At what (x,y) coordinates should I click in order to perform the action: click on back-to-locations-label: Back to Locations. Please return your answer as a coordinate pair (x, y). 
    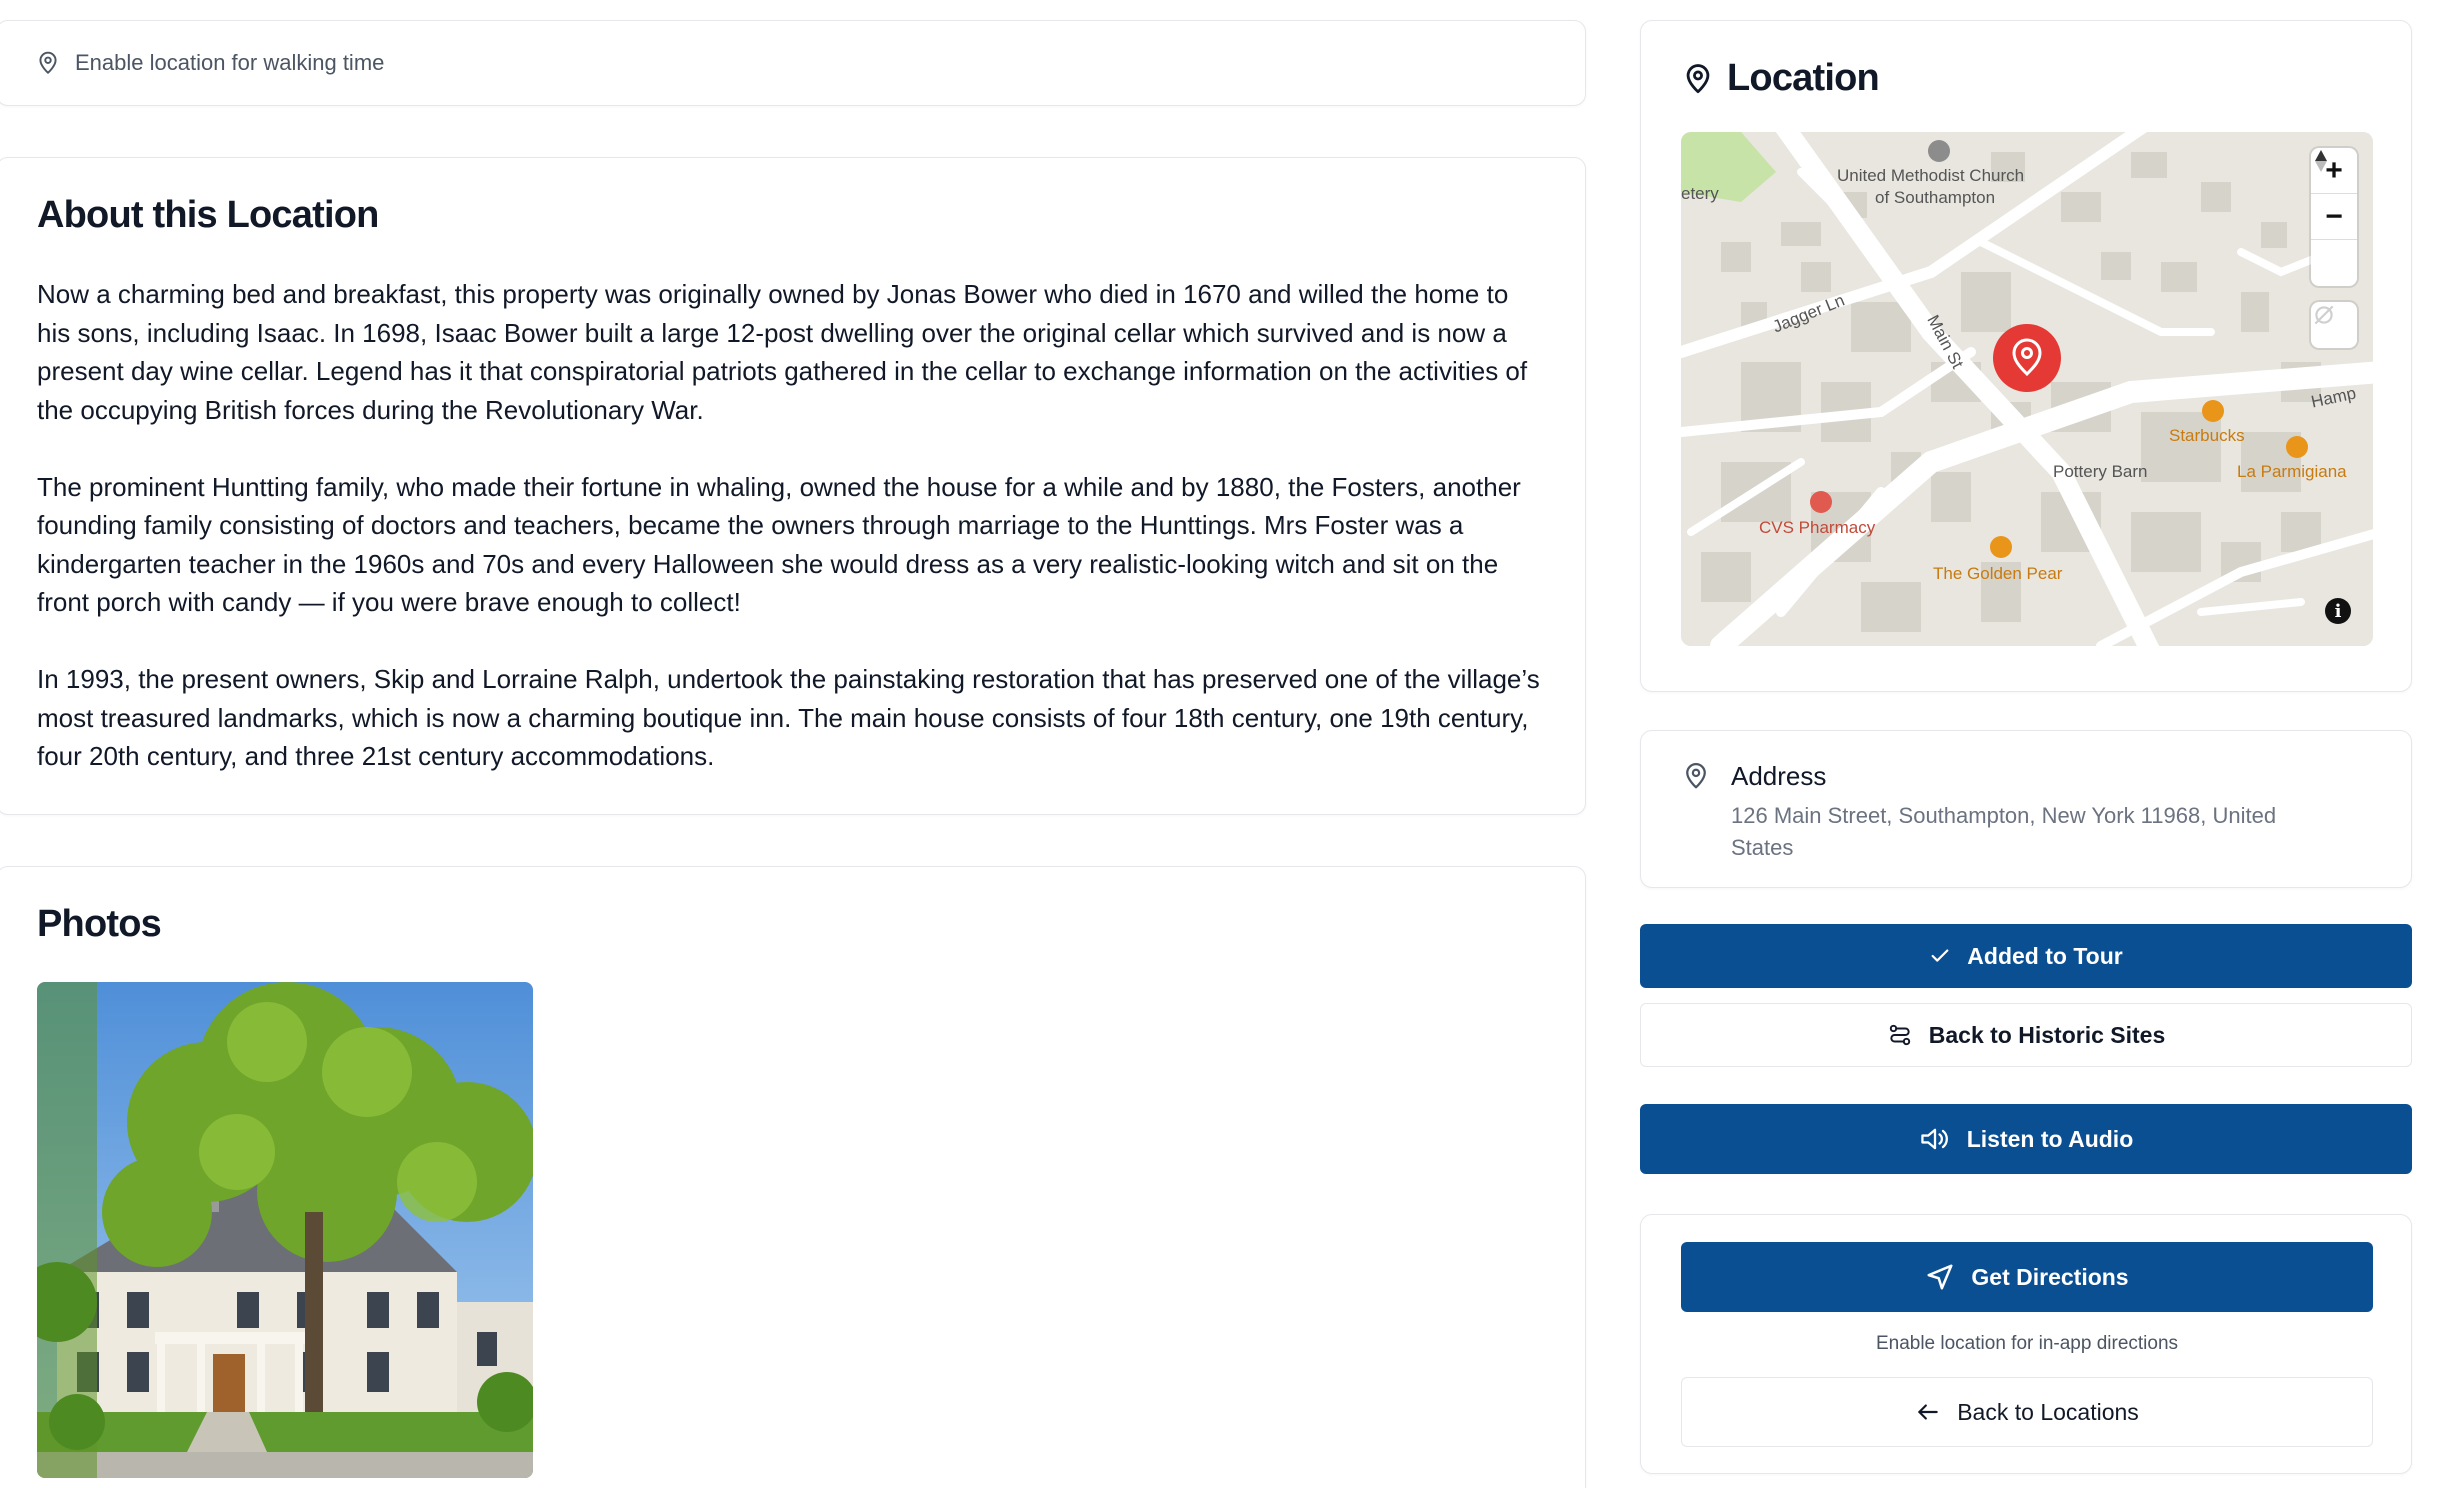
    Looking at the image, I should click on (2048, 1411).